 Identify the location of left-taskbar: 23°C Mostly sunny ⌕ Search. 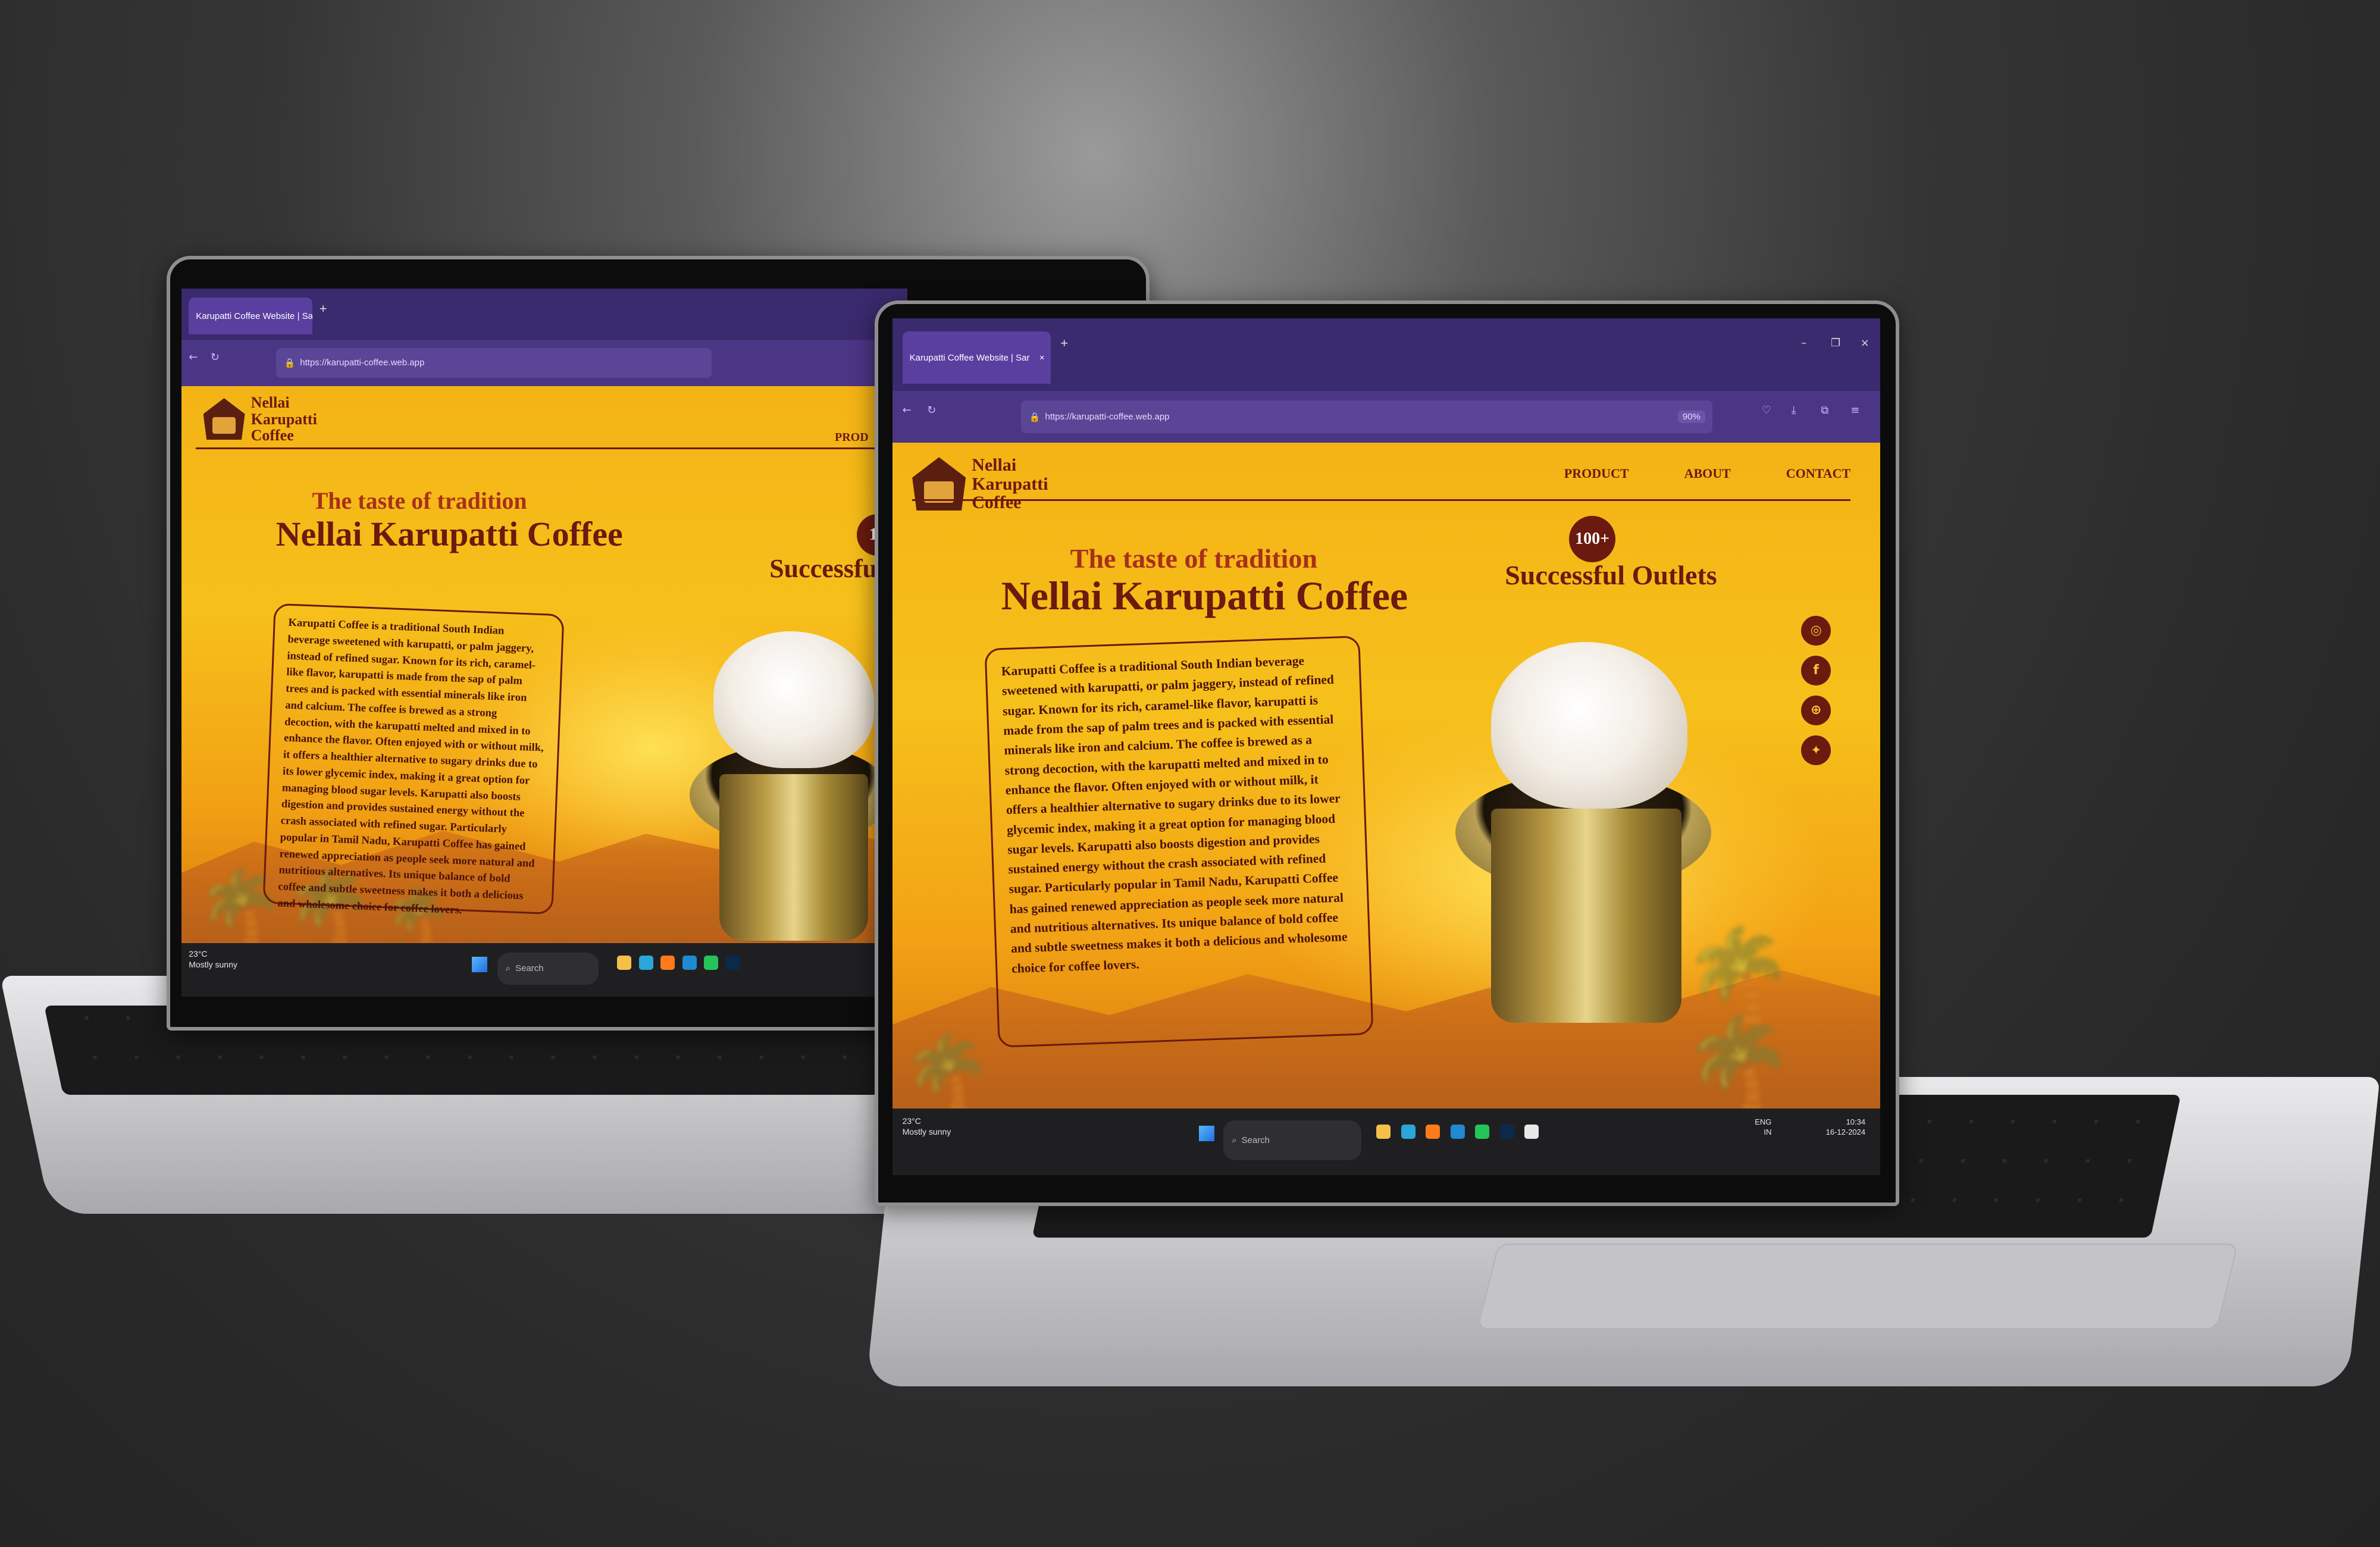
(544, 969).